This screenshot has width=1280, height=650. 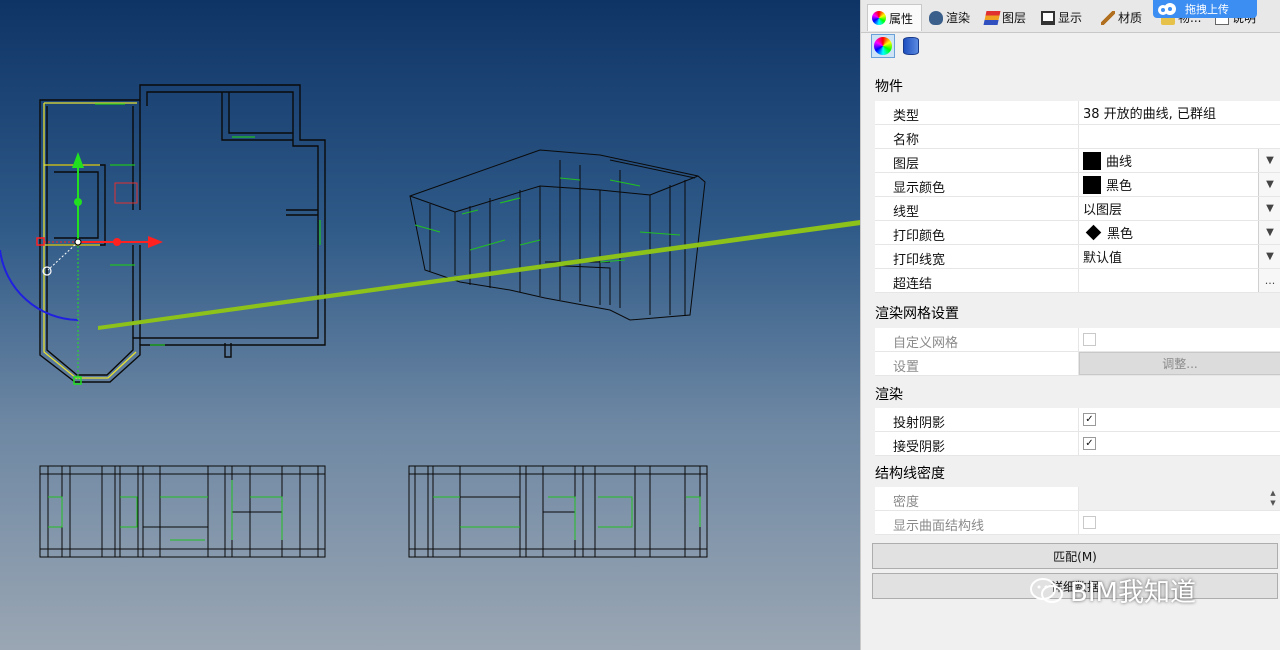 I want to click on linetype-select: 以图层 ▼, so click(x=1179, y=208).